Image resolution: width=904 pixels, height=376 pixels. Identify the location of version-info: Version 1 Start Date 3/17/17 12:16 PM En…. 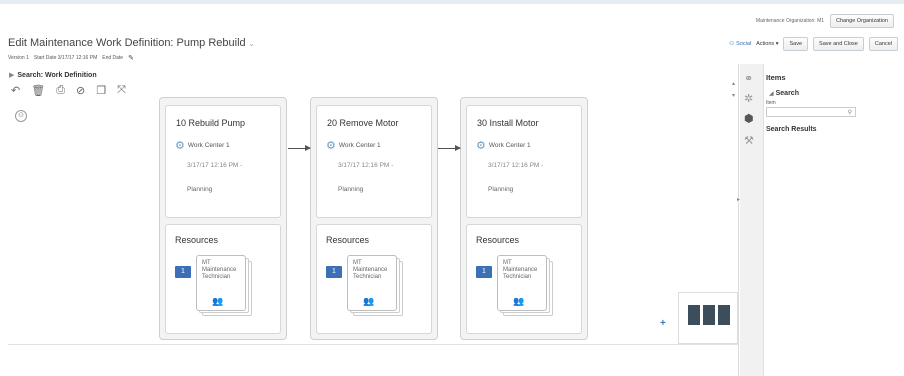
(71, 58).